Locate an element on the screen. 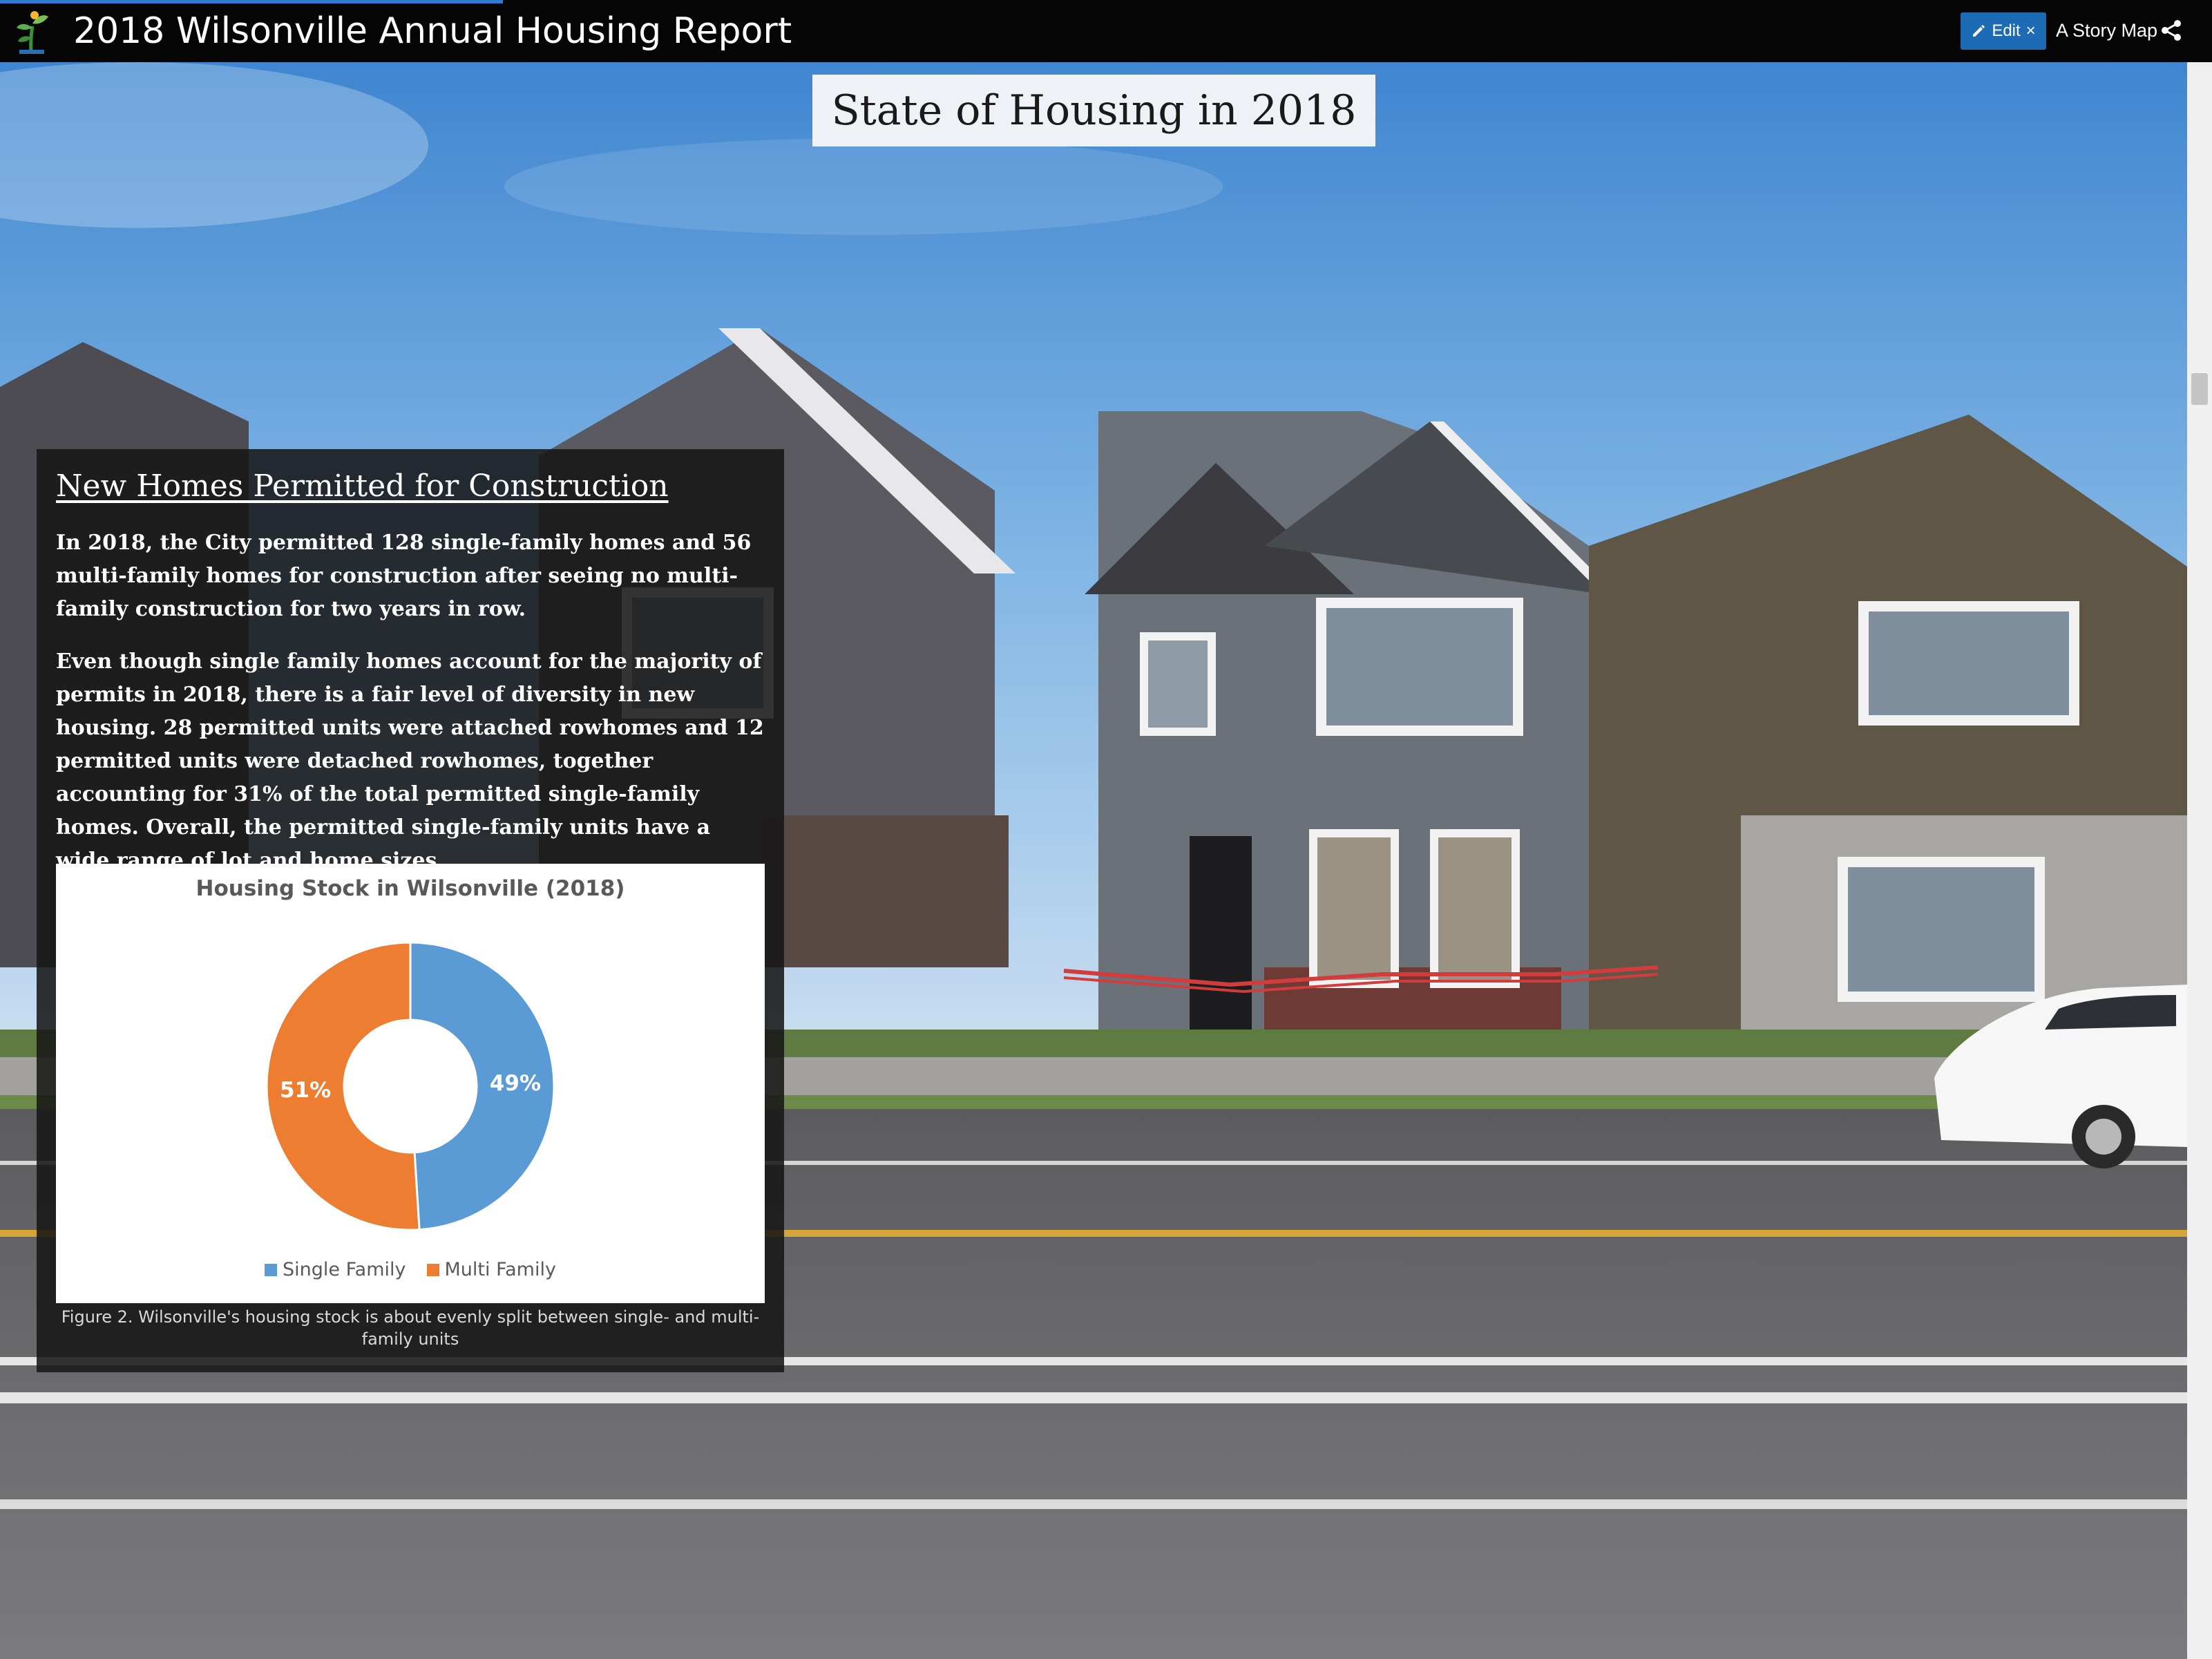 The width and height of the screenshot is (2212, 1659). panel-heading: New Homes Permitted for Construction is located at coordinates (362, 486).